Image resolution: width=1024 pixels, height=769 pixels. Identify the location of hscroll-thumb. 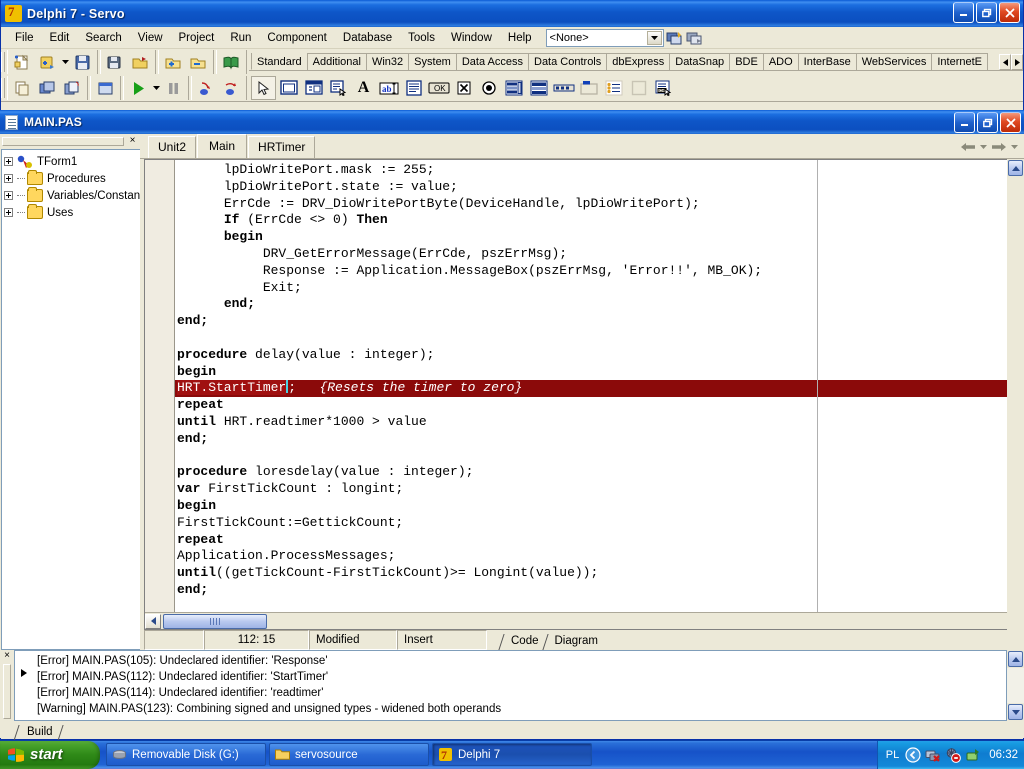
(215, 621).